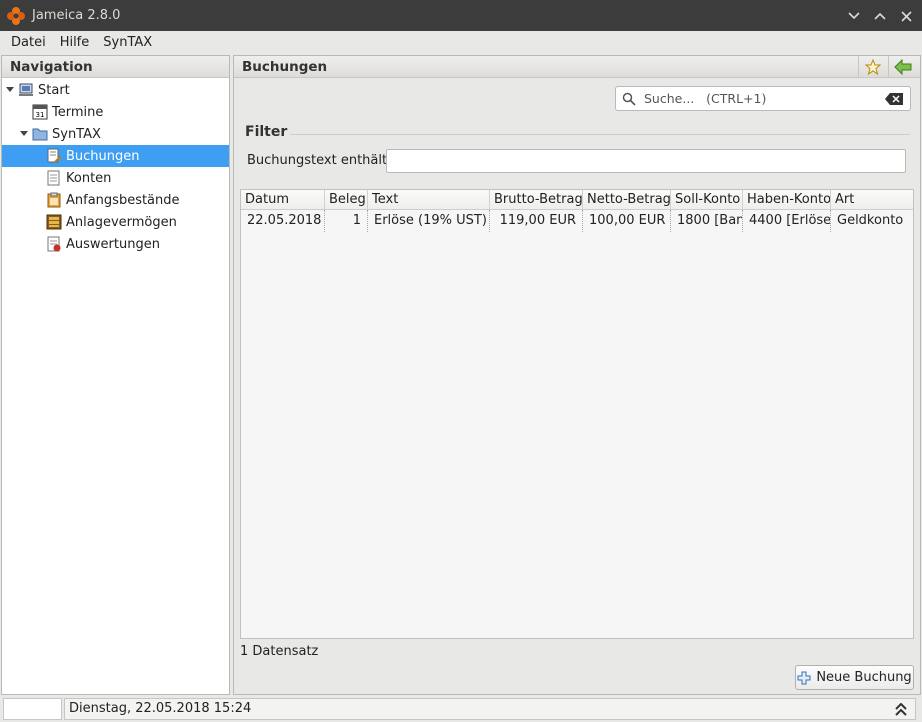 The height and width of the screenshot is (722, 922). Describe the element at coordinates (54, 155) in the screenshot. I see `document-pen-icon` at that location.